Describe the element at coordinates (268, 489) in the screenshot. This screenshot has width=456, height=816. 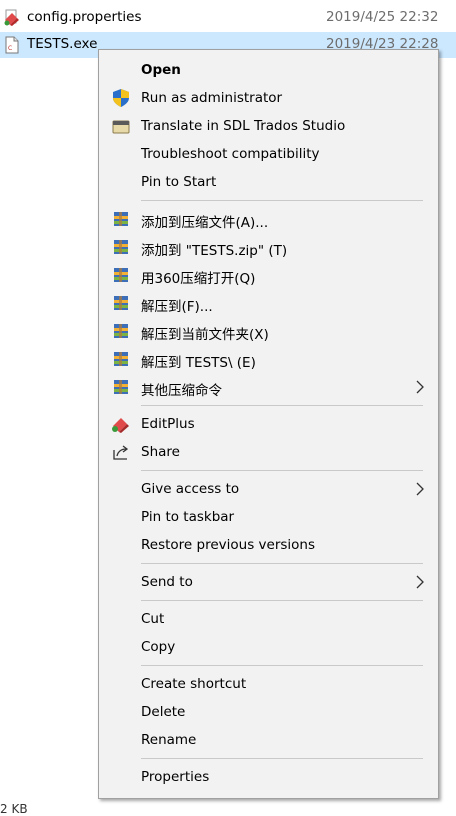
I see `menu-item-give-access-to: Give access to` at that location.